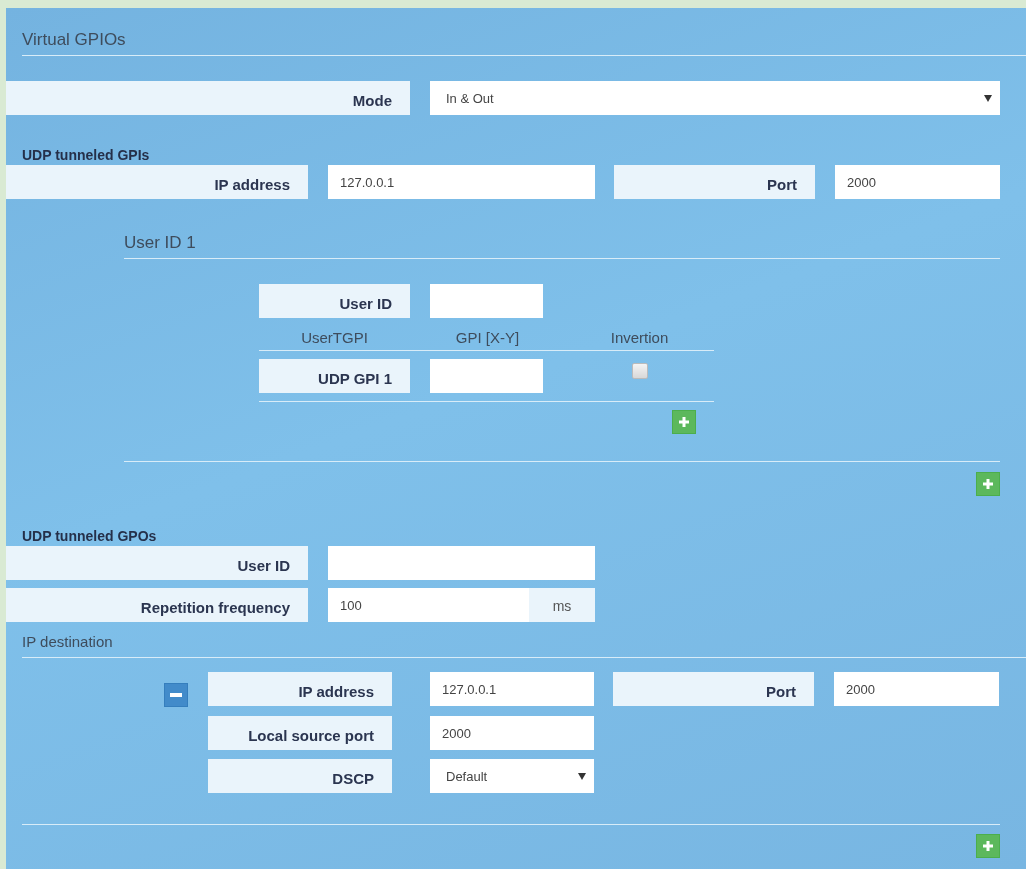  Describe the element at coordinates (512, 776) in the screenshot. I see `dscp-dropdown: Default` at that location.